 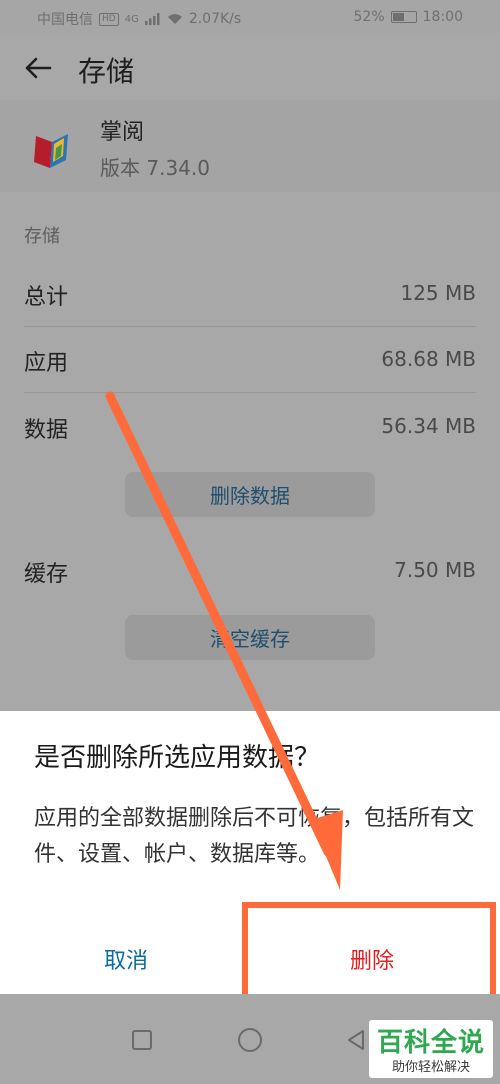 What do you see at coordinates (152, 19) in the screenshot?
I see `signal-icon` at bounding box center [152, 19].